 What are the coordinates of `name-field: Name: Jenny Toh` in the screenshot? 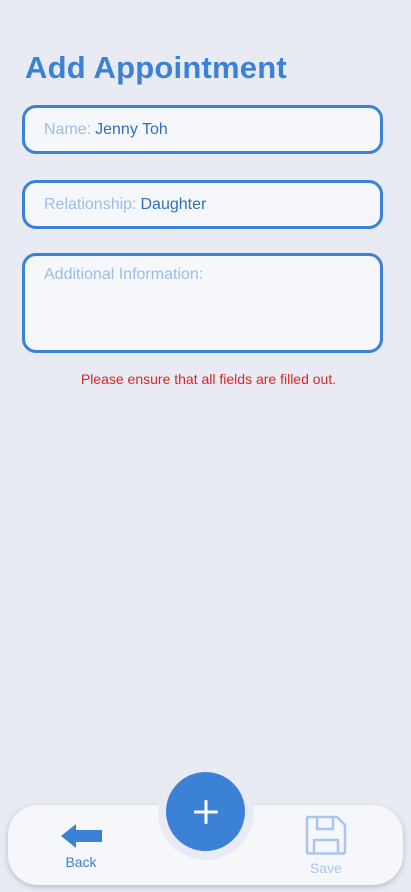 It's located at (202, 129).